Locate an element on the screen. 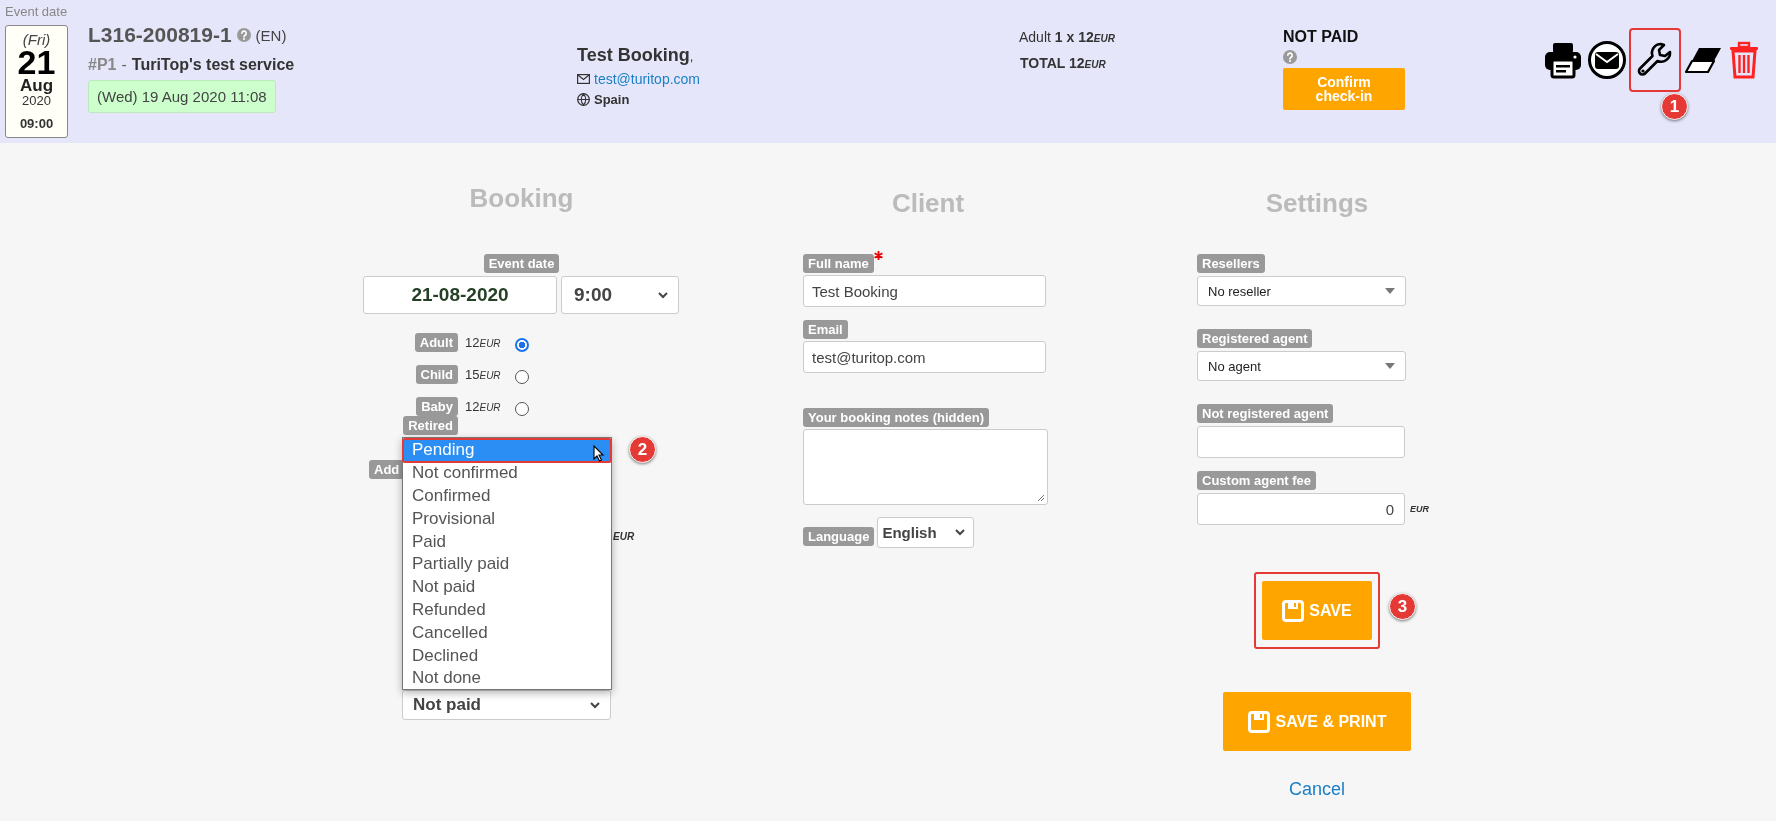 This screenshot has width=1776, height=821. step-badge: 2 is located at coordinates (642, 449).